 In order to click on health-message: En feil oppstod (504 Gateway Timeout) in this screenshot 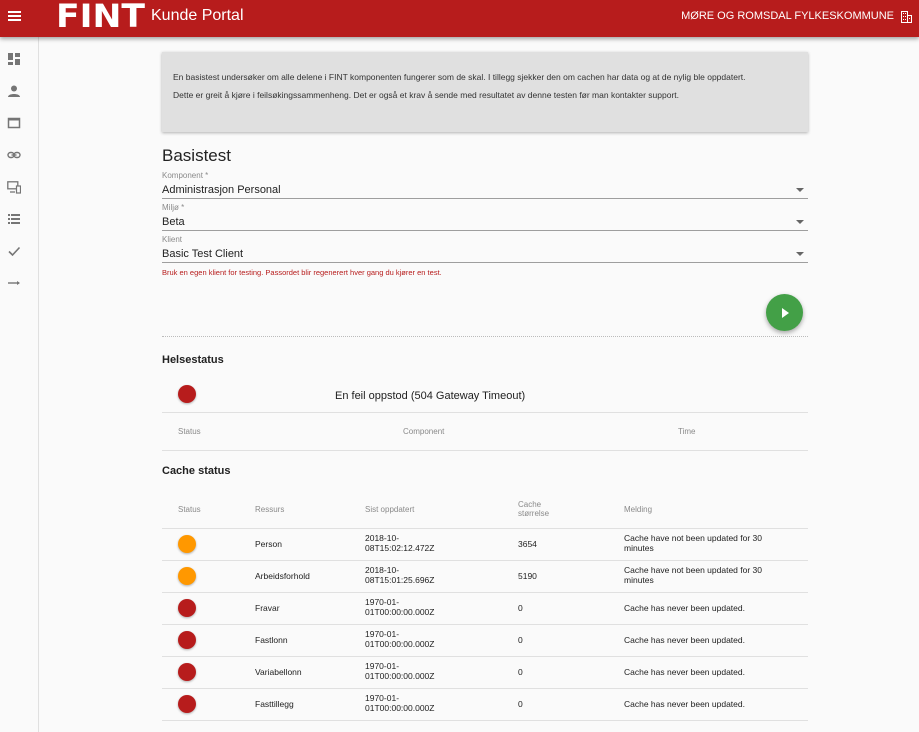, I will do `click(430, 396)`.